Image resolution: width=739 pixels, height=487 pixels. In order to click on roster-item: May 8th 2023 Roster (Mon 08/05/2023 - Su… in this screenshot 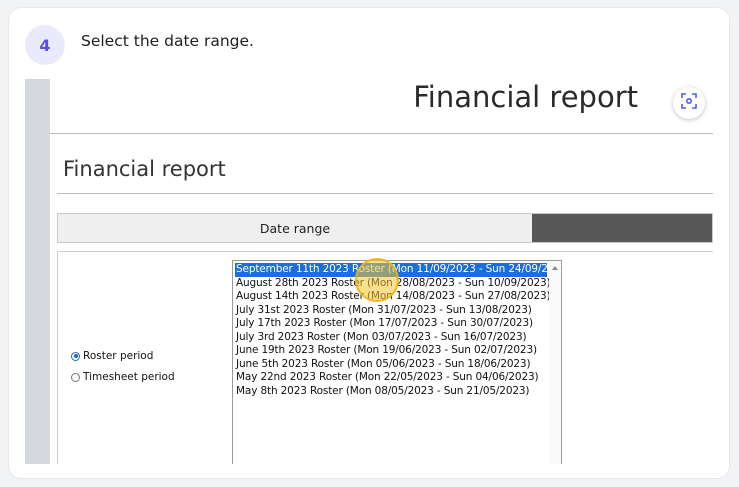, I will do `click(391, 392)`.